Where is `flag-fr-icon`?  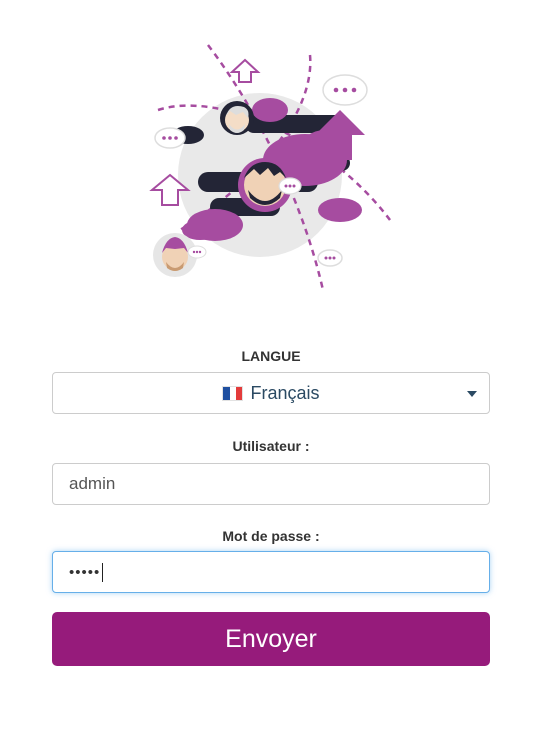
flag-fr-icon is located at coordinates (233, 393).